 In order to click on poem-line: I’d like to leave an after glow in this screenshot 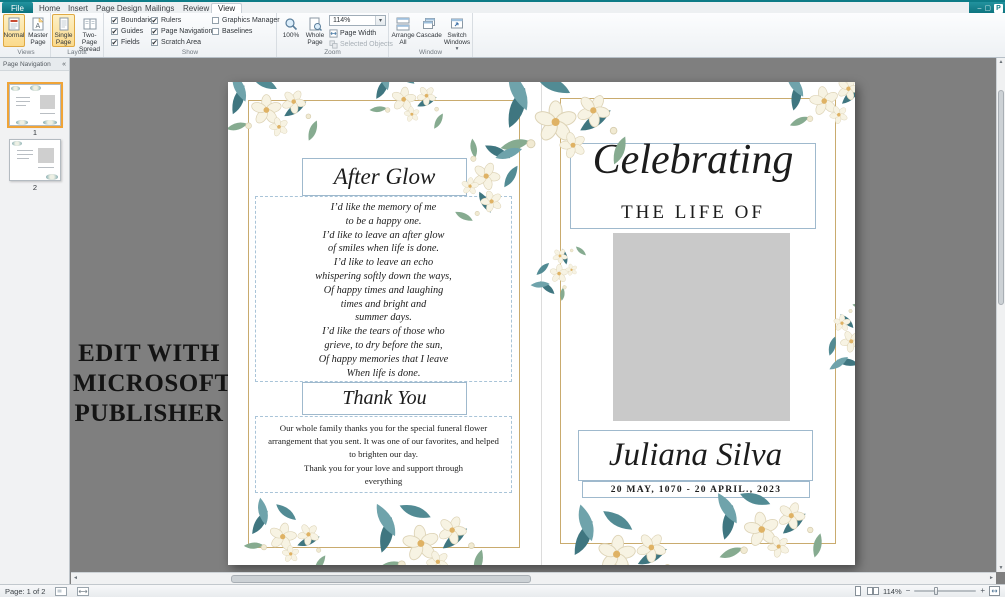, I will do `click(383, 235)`.